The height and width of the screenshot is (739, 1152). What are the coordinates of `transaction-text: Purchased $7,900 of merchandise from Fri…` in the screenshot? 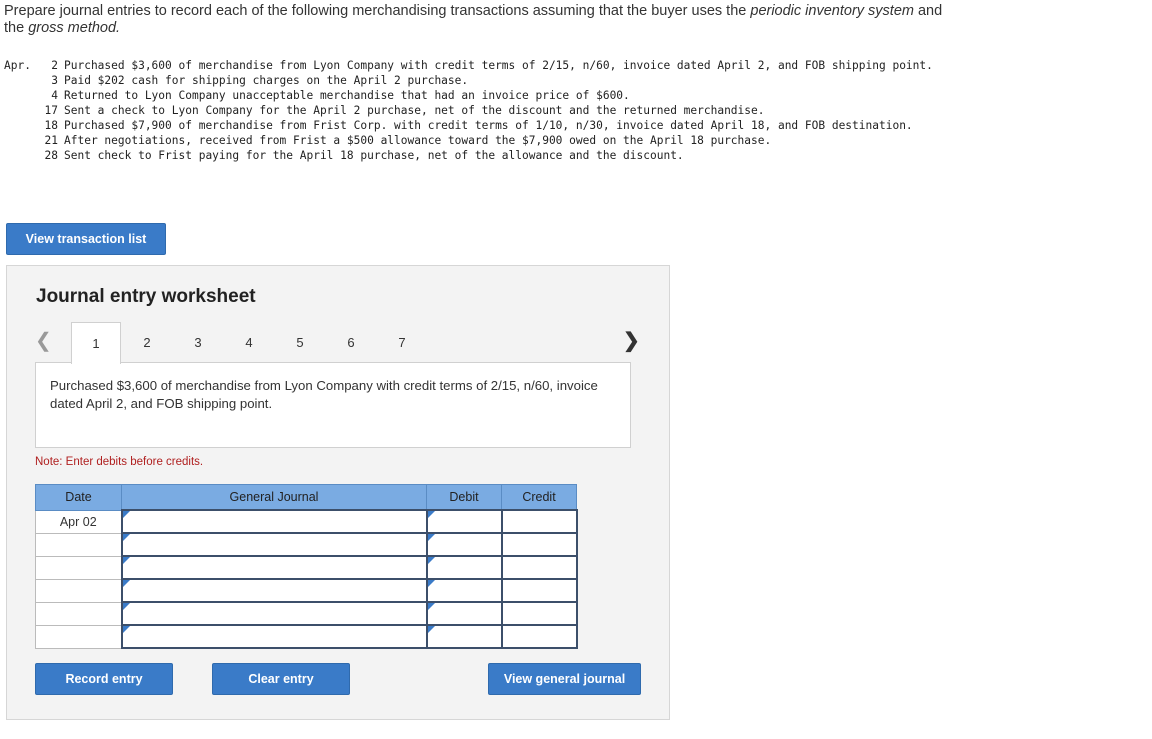 It's located at (488, 125).